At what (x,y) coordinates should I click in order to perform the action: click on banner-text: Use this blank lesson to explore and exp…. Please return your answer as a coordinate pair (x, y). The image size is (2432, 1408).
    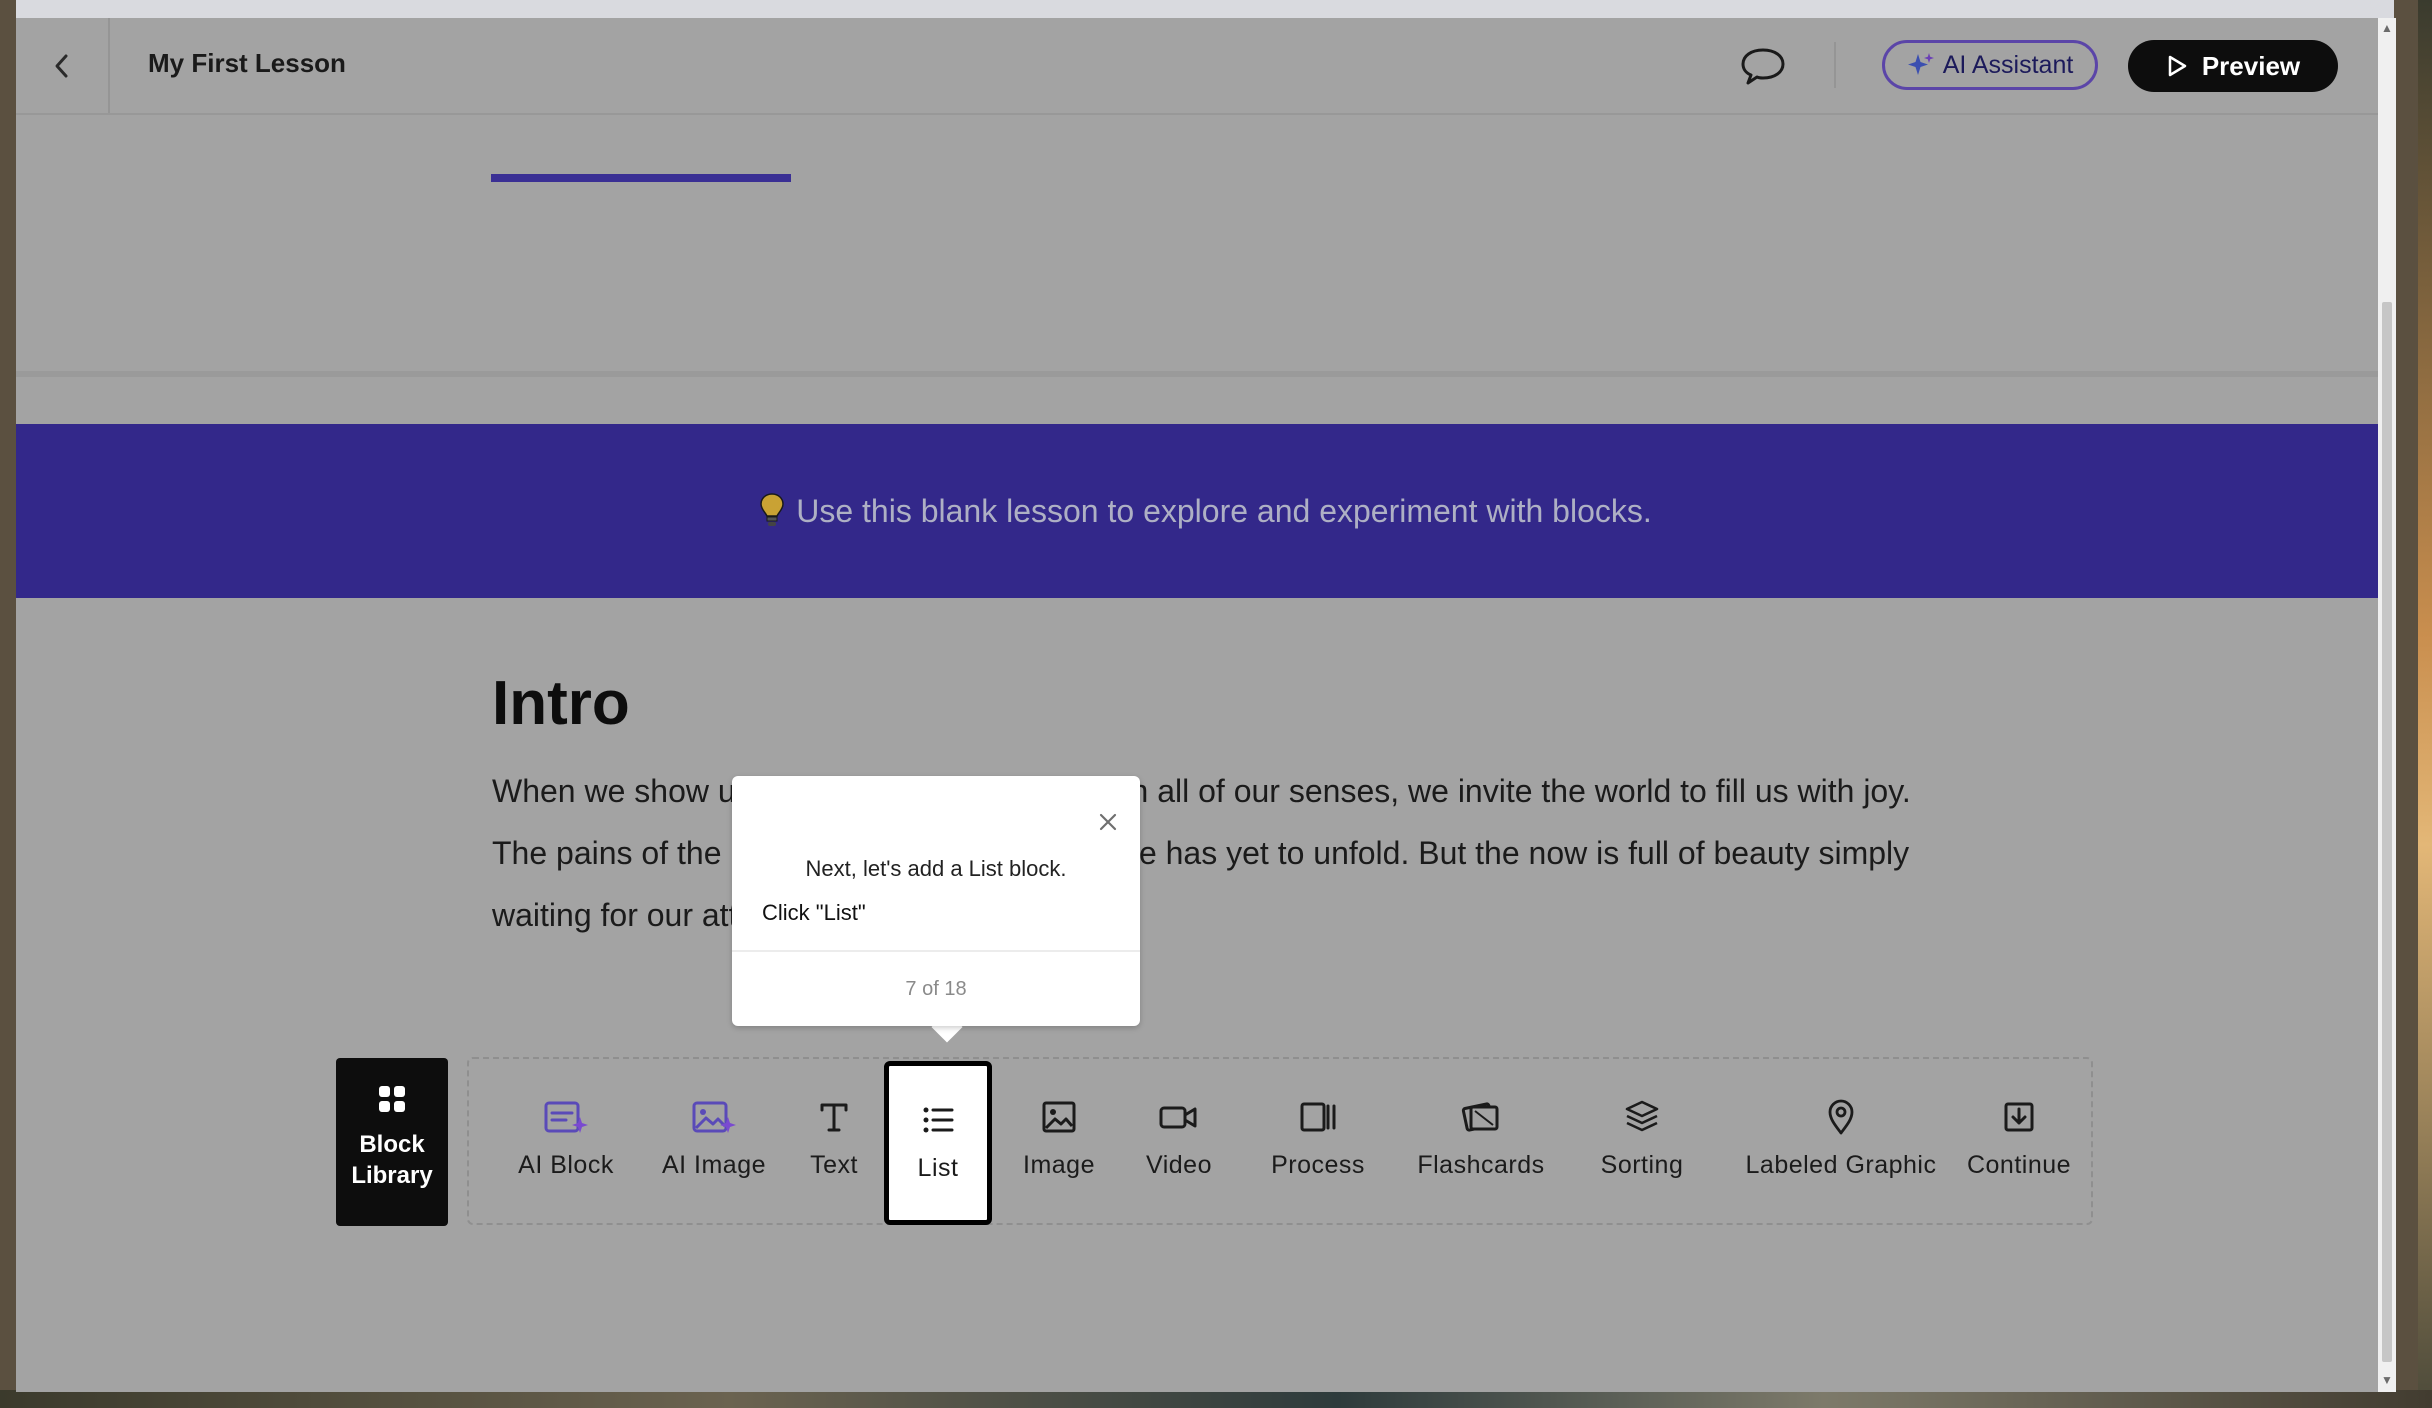
    Looking at the image, I should click on (1224, 510).